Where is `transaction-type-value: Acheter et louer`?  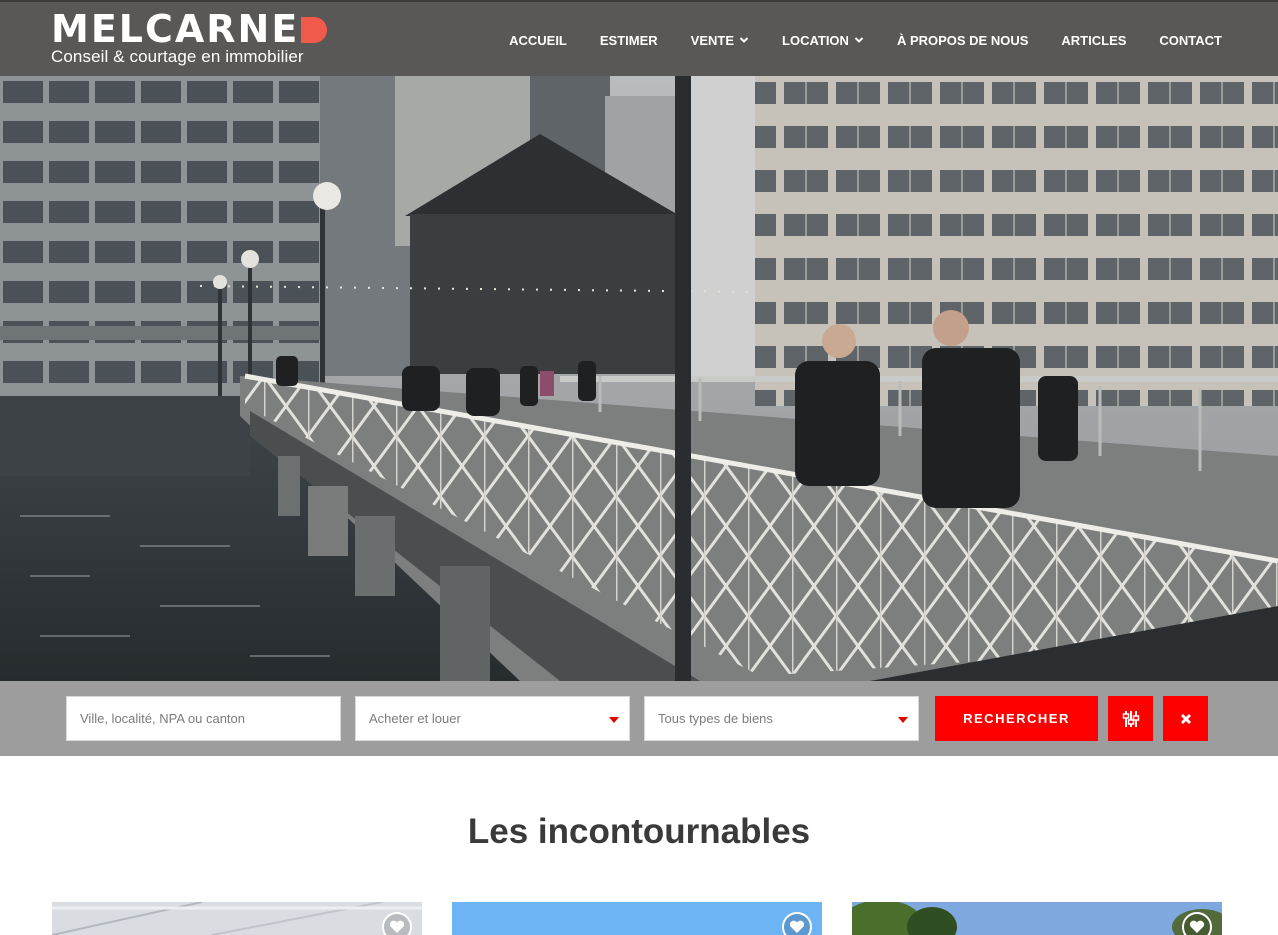 transaction-type-value: Acheter et louer is located at coordinates (415, 718).